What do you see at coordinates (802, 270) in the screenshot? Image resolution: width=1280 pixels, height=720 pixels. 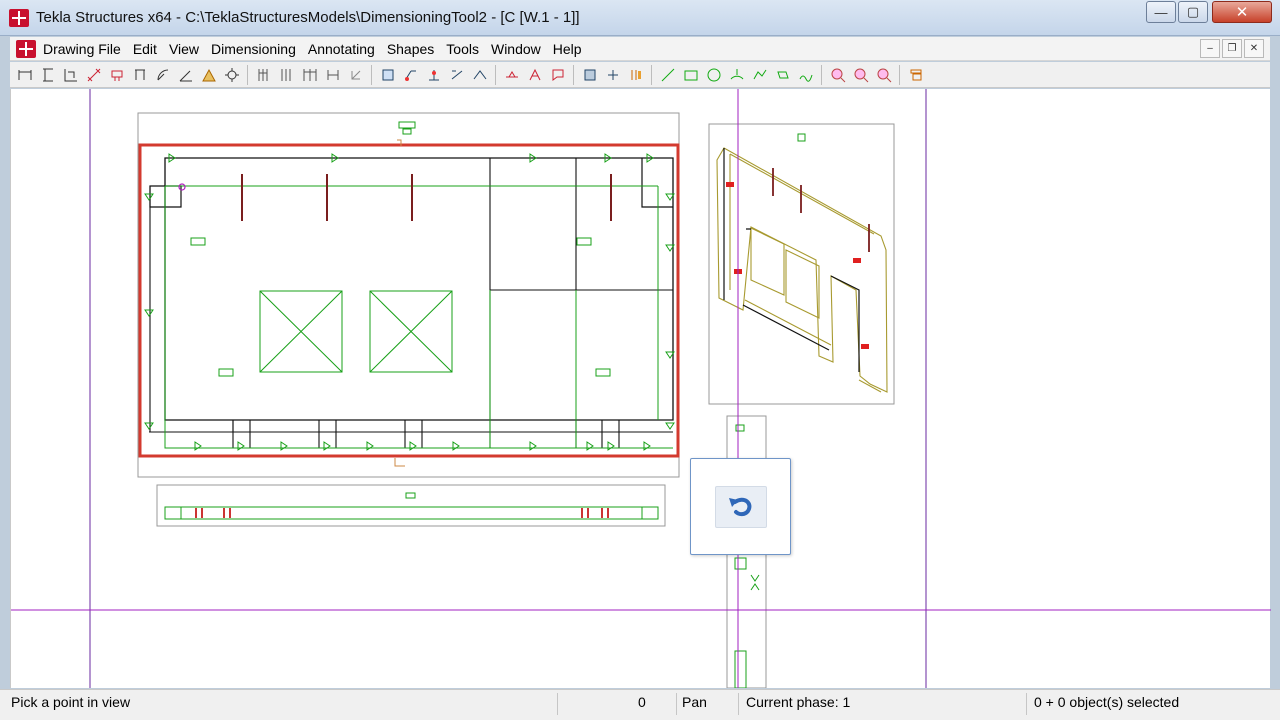 I see `isometric-view` at bounding box center [802, 270].